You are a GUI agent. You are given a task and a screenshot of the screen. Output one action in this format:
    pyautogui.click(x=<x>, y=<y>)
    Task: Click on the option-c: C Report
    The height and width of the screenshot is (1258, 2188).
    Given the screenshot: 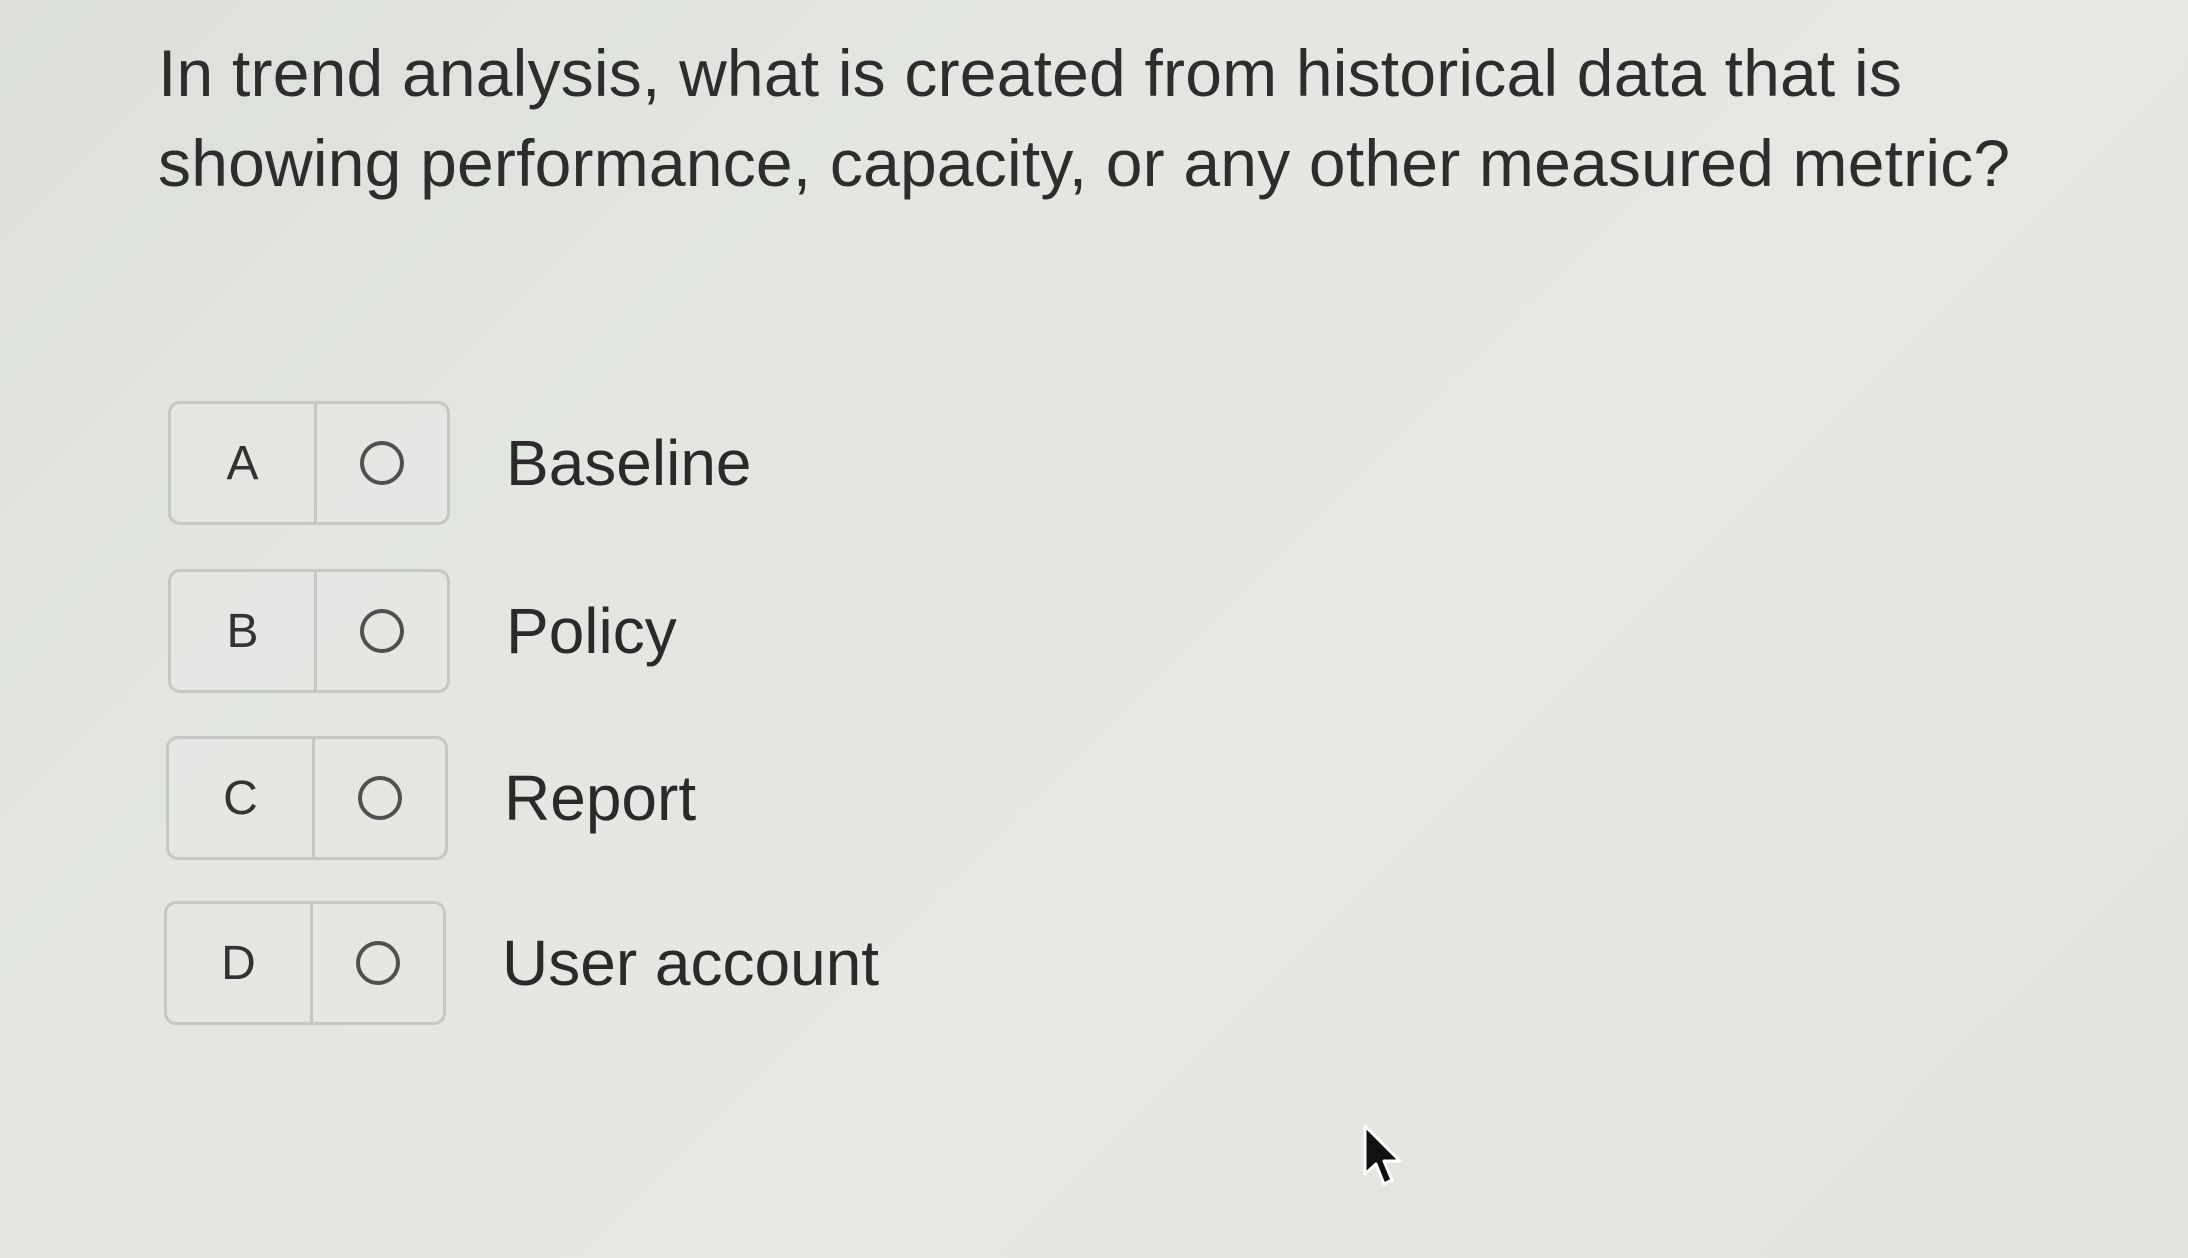 What is the action you would take?
    pyautogui.click(x=431, y=798)
    